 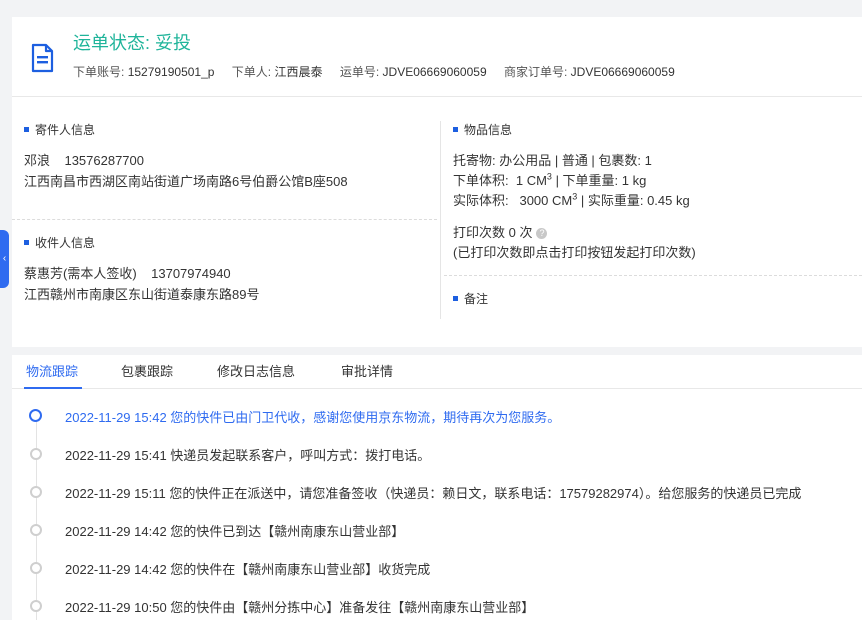 I want to click on header-divider, so click(x=437, y=96).